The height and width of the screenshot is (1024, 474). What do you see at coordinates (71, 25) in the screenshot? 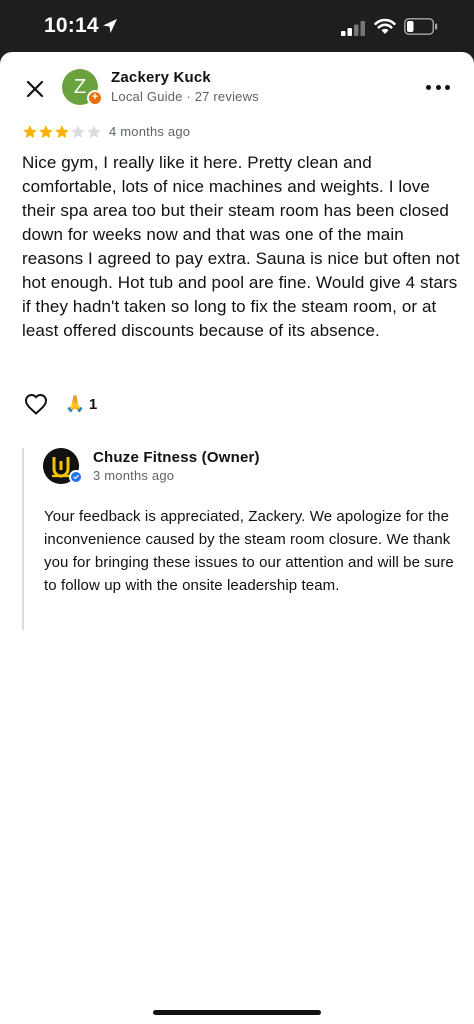
I see `status-time: 10:14` at bounding box center [71, 25].